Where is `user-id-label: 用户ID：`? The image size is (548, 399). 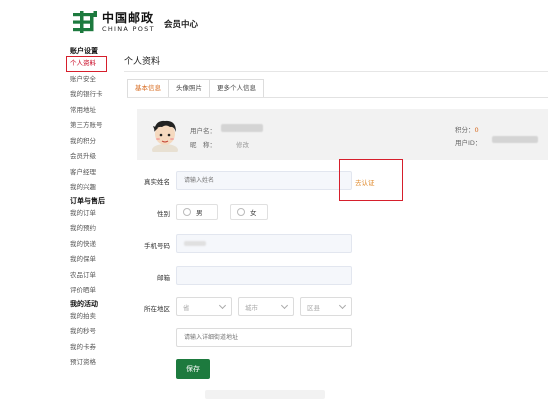
user-id-label: 用户ID： is located at coordinates (468, 143).